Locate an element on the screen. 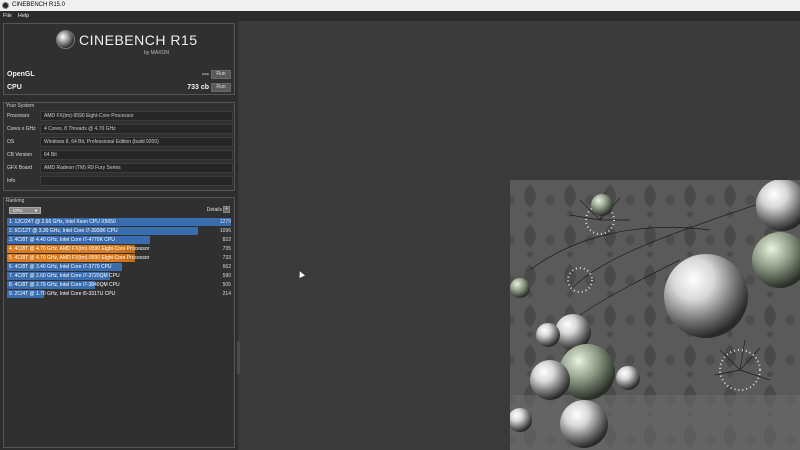 Image resolution: width=800 pixels, height=450 pixels. system-row-gfx: GFX Board AMD Radeon (TM) R9 Fury Series is located at coordinates (120, 168).